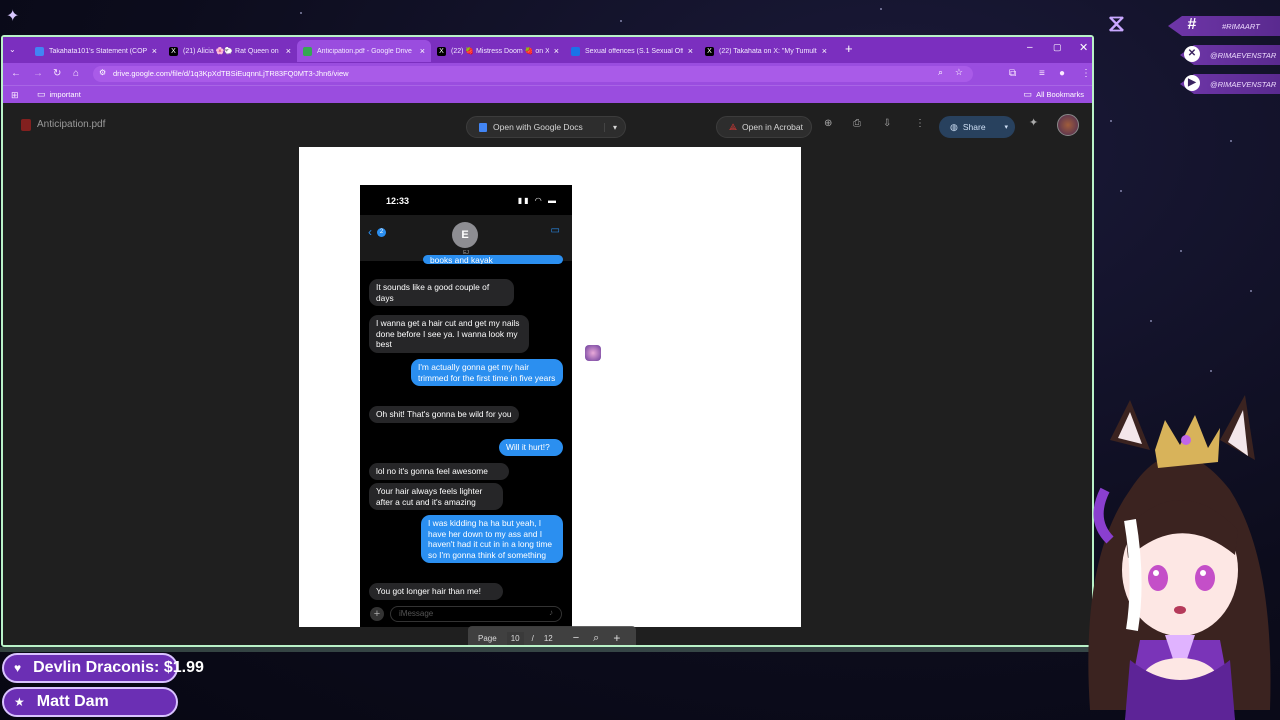  Describe the element at coordinates (444, 414) in the screenshot. I see `received-message-bubble: Oh shit! That's gonna be wild for you` at that location.